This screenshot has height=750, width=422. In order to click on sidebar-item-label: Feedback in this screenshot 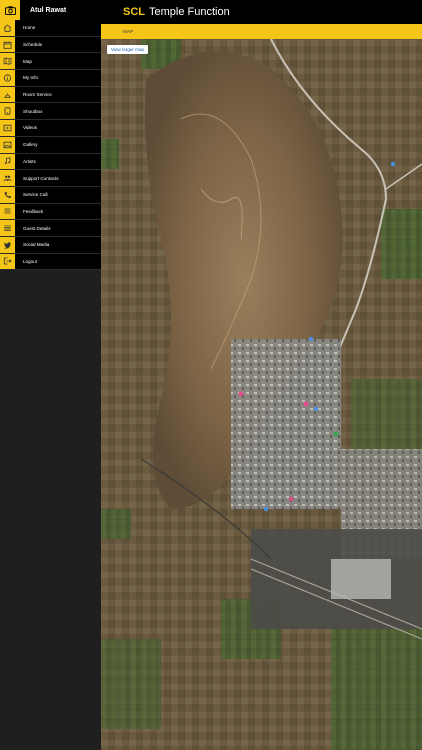, I will do `click(33, 211)`.